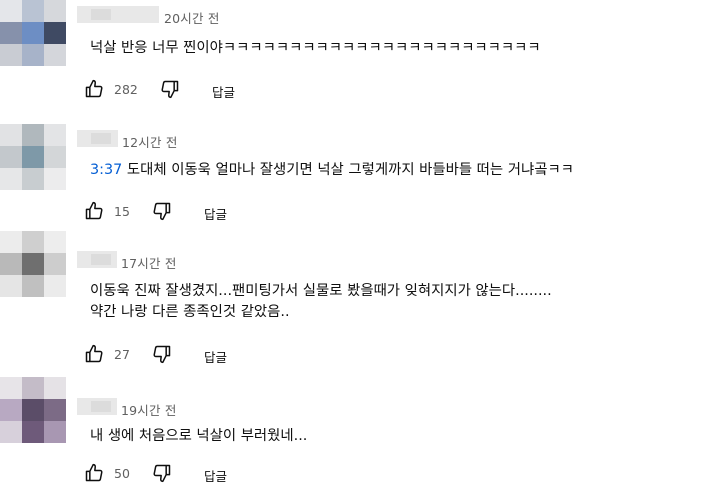  Describe the element at coordinates (150, 141) in the screenshot. I see `comment-timestamp: 12시간 전` at that location.